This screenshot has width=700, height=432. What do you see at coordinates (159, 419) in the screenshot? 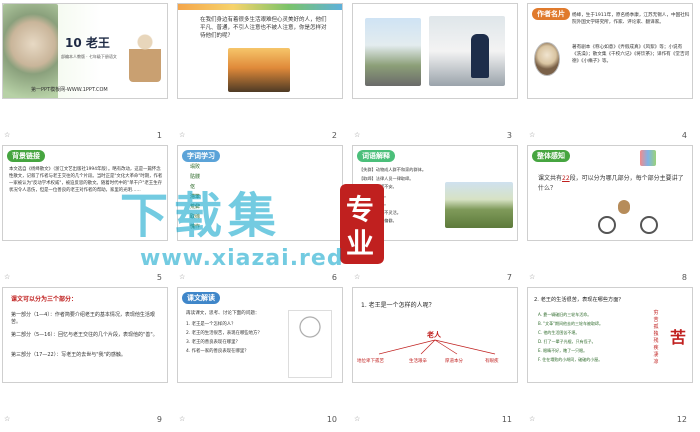
I see `slide-number: 9` at bounding box center [159, 419].